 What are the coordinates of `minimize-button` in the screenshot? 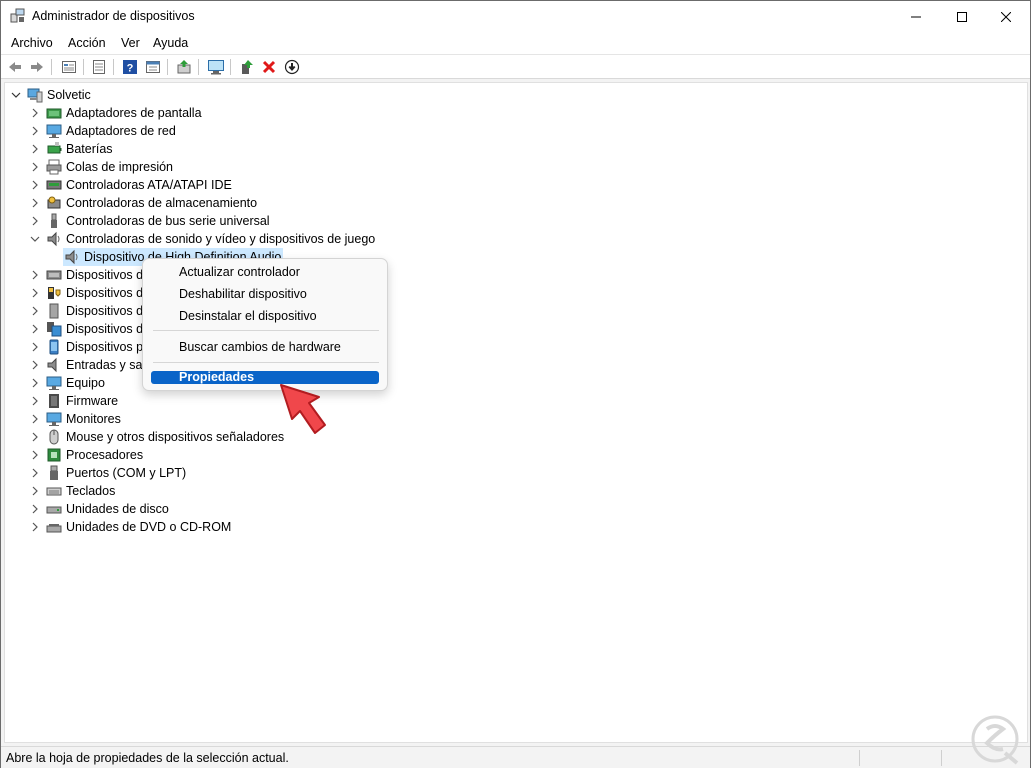 It's located at (916, 16).